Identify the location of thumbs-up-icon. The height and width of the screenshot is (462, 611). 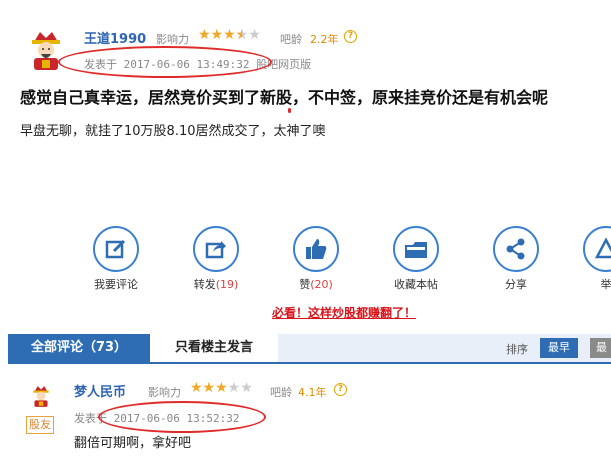
(316, 249).